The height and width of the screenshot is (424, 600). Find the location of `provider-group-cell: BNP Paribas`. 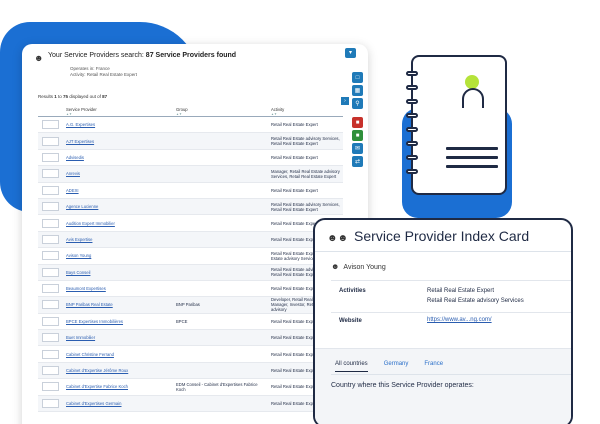

provider-group-cell: BNP Paribas is located at coordinates (219, 305).